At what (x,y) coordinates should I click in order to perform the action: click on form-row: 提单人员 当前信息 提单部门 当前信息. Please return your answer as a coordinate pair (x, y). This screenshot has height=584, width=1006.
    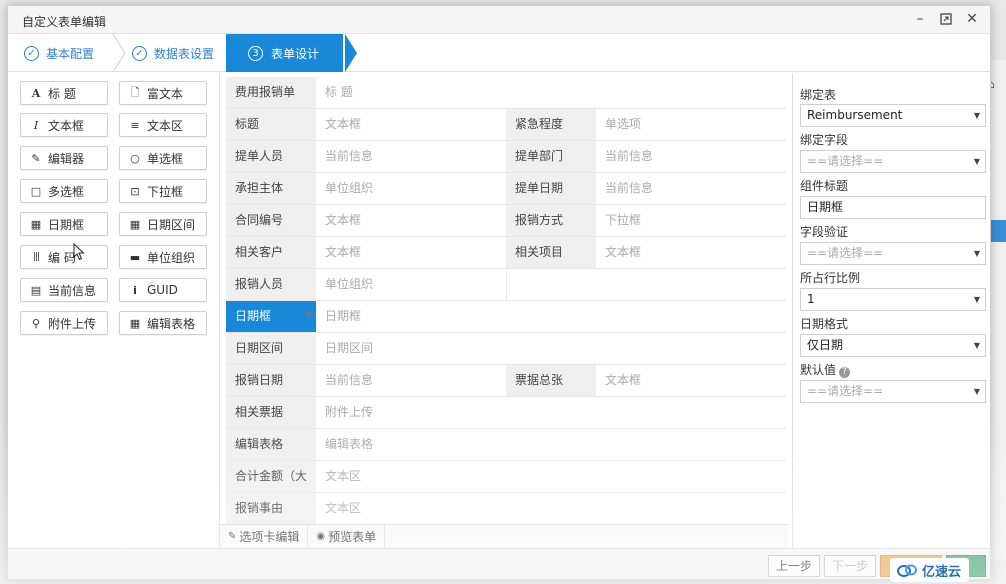
    Looking at the image, I should click on (506, 157).